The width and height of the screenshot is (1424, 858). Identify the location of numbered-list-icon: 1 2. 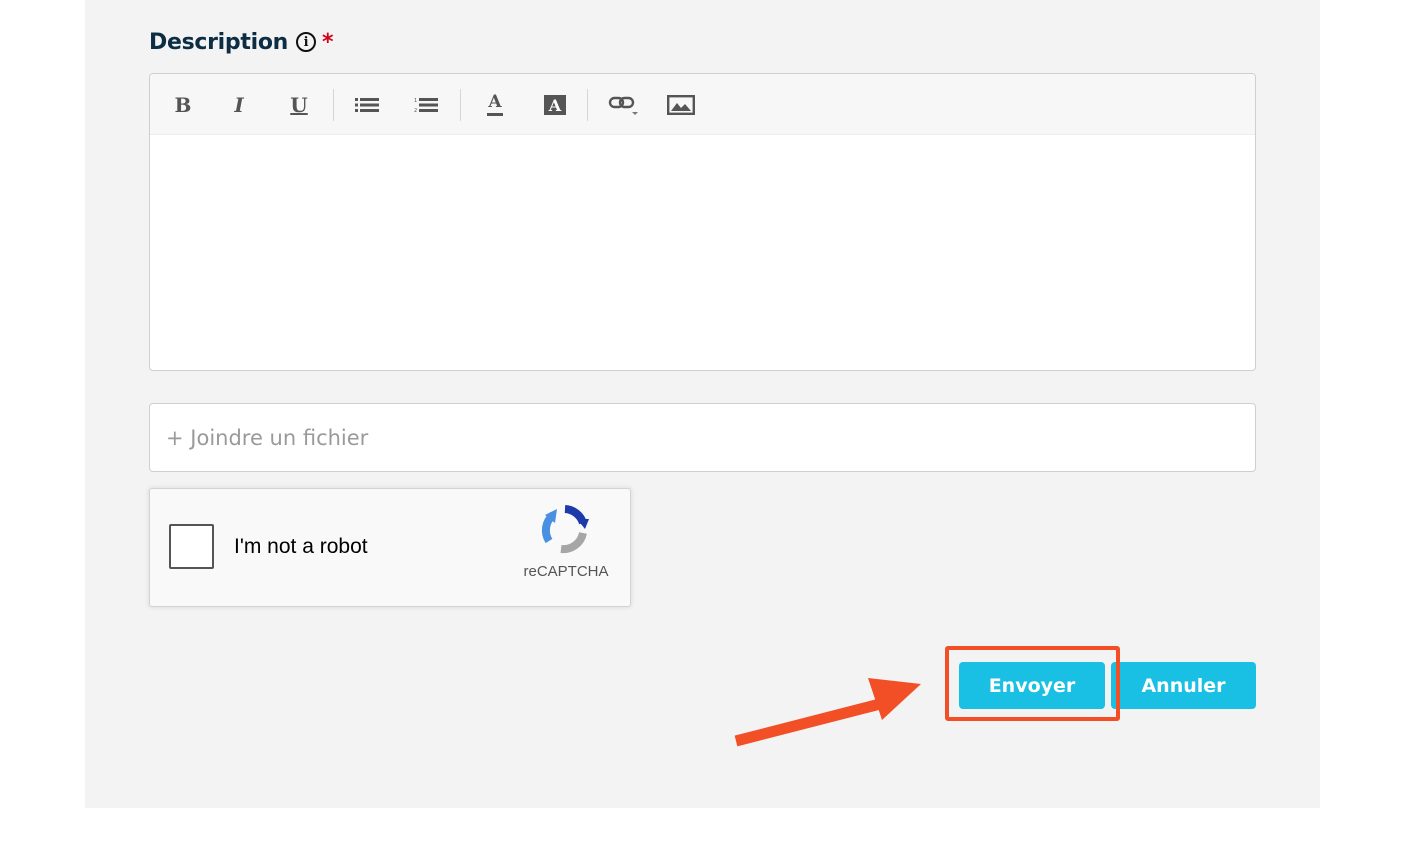
(426, 105).